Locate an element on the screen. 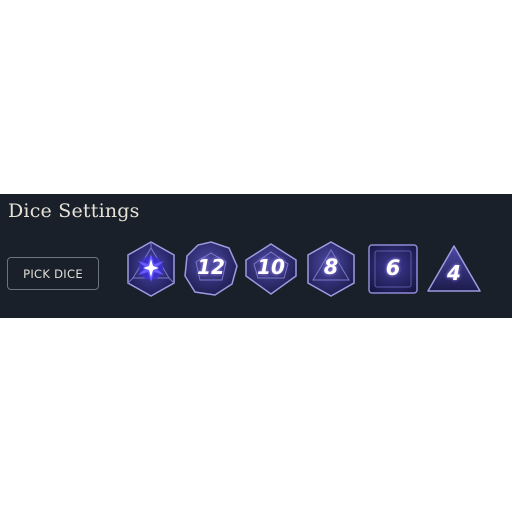 This screenshot has width=512, height=512. d8-die-button: 8 is located at coordinates (331, 269).